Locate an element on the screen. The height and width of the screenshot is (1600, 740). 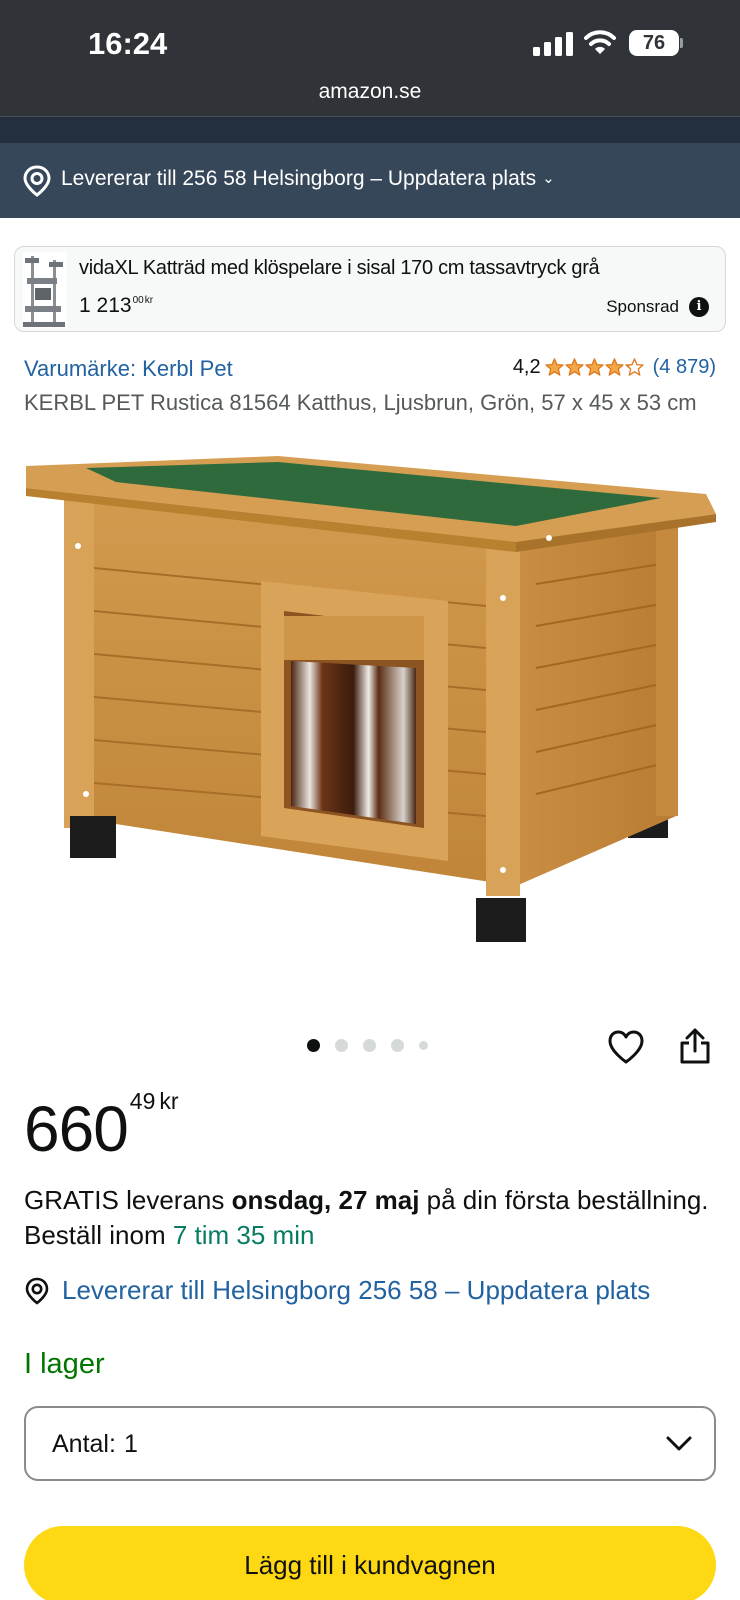
info-icon: i is located at coordinates (699, 307).